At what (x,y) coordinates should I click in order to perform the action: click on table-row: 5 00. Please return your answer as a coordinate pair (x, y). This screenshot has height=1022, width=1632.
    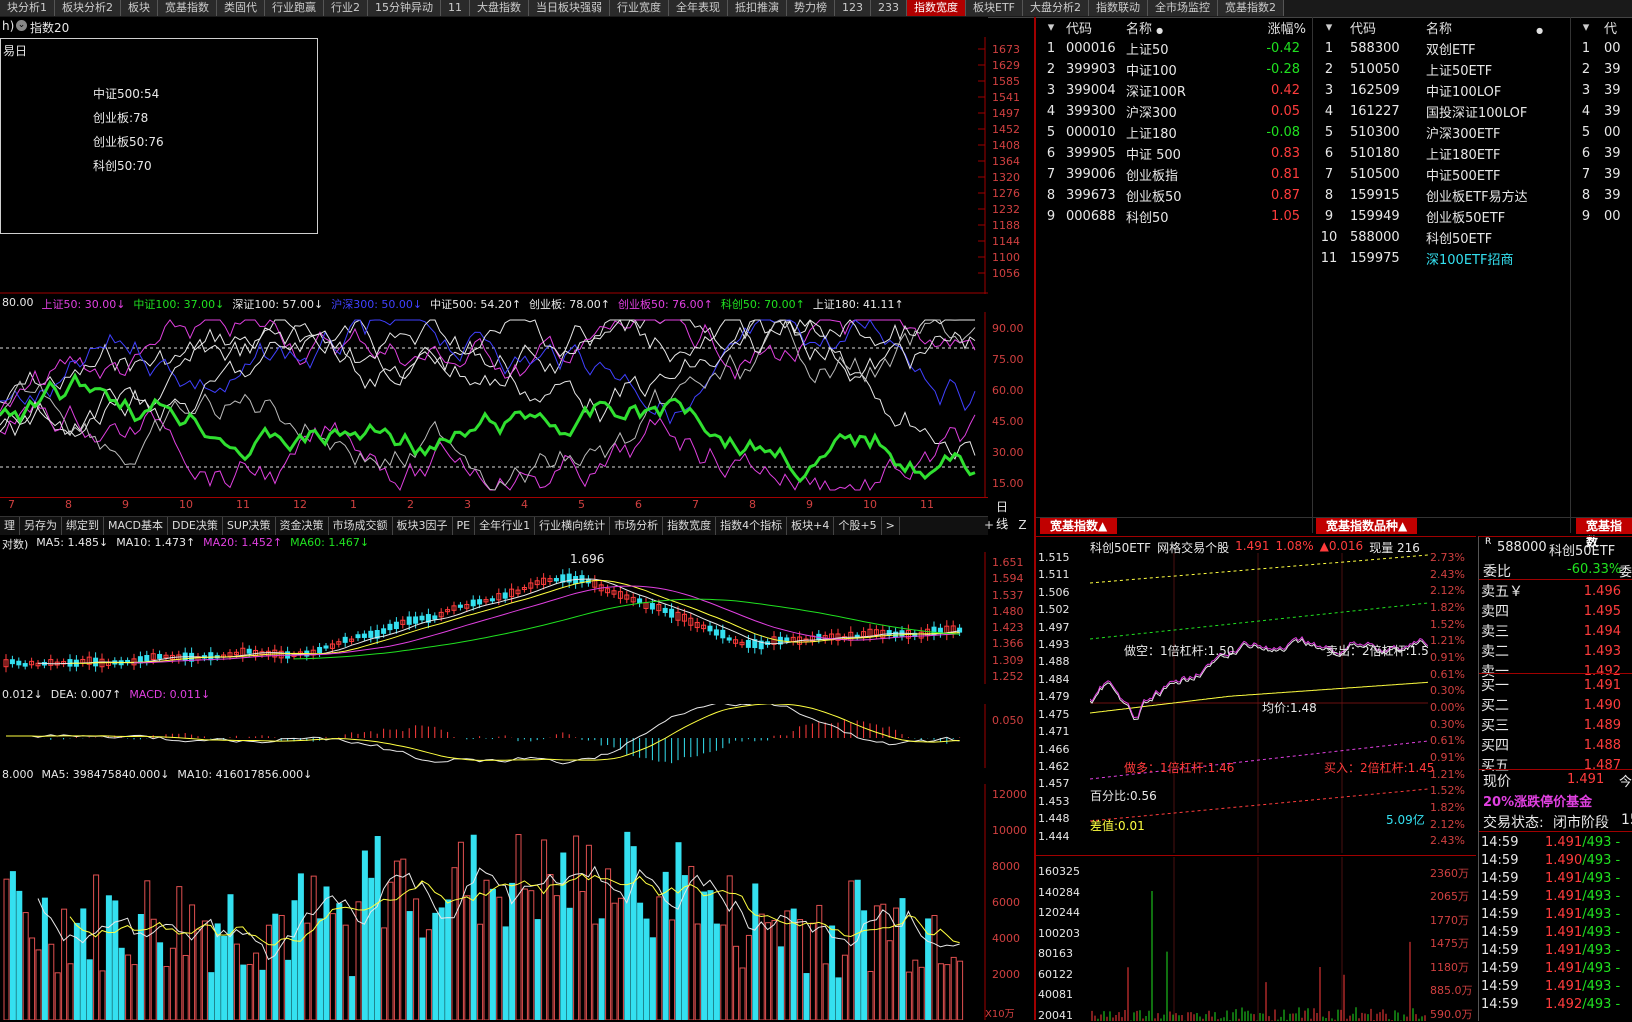
    Looking at the image, I should click on (1602, 132).